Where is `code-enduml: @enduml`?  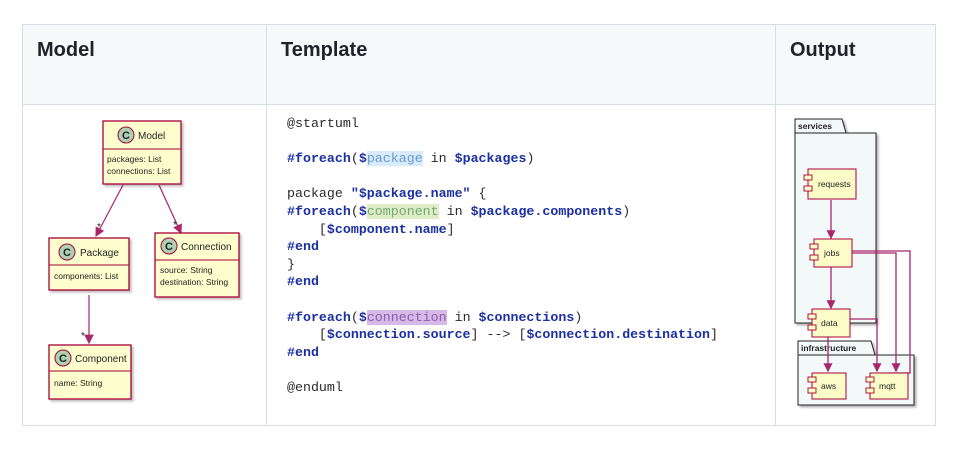 code-enduml: @enduml is located at coordinates (315, 387).